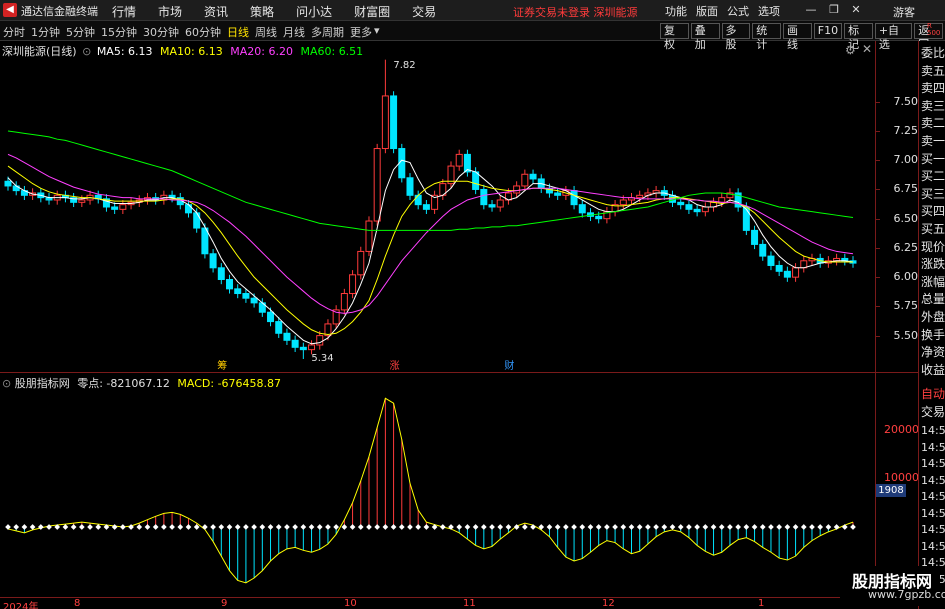  Describe the element at coordinates (430, 180) in the screenshot. I see `ma-line` at that location.